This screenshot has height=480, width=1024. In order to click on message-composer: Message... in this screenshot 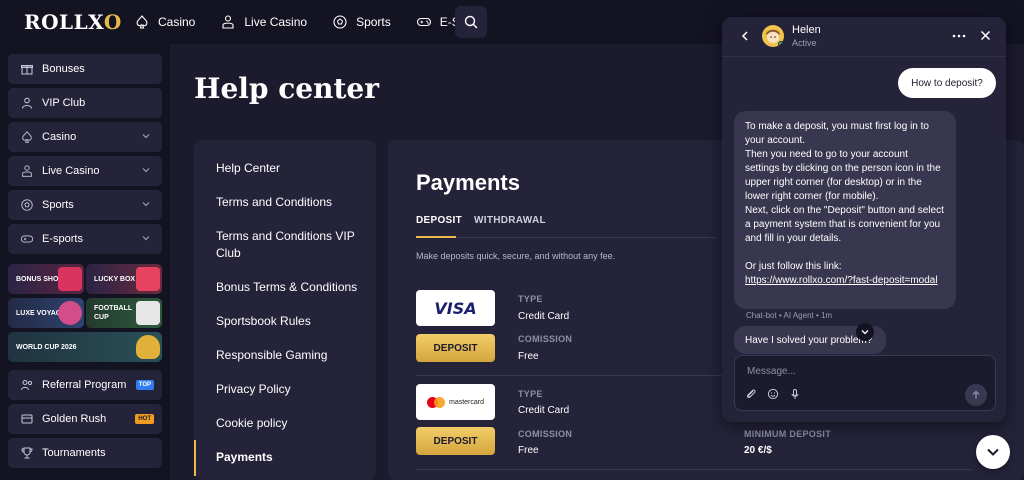, I will do `click(865, 383)`.